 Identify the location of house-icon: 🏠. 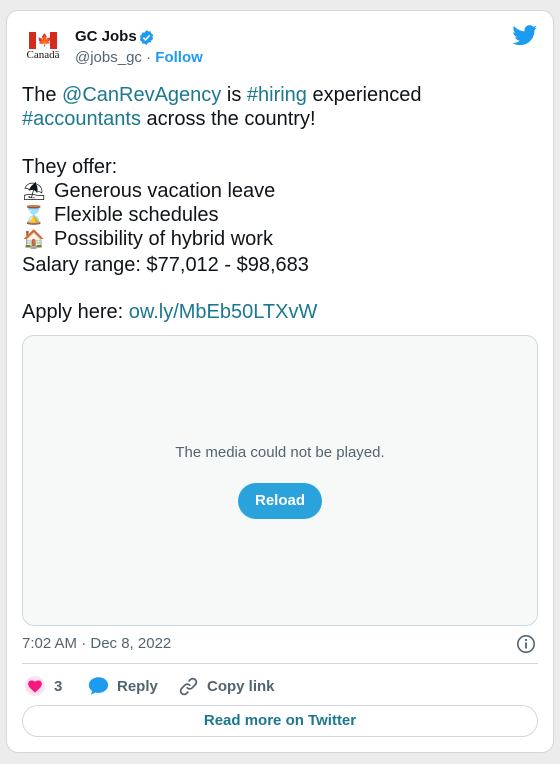
(34, 239).